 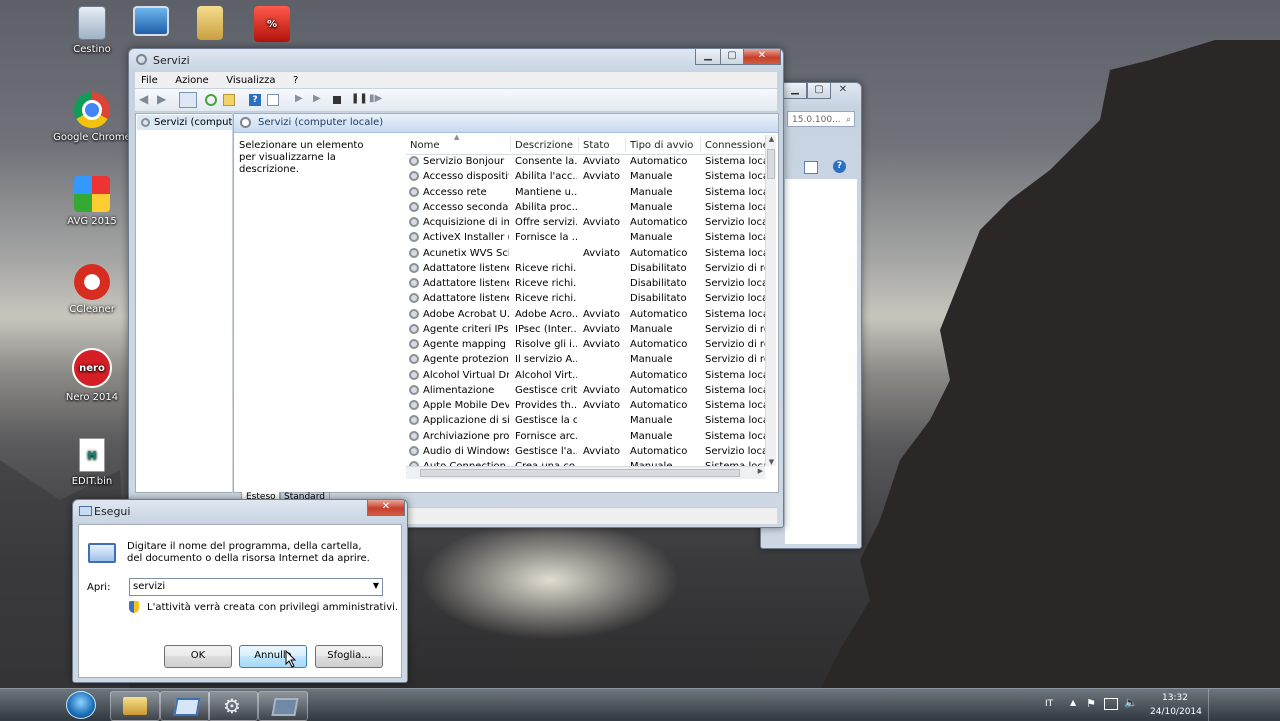 I want to click on run-program-icon, so click(x=102, y=553).